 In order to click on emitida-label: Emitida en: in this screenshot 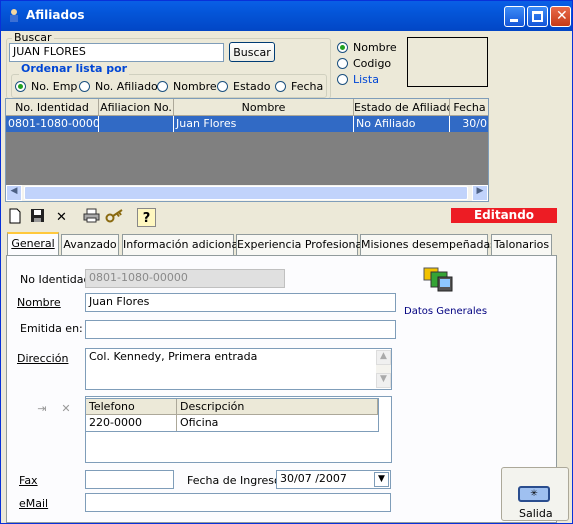, I will do `click(51, 328)`.